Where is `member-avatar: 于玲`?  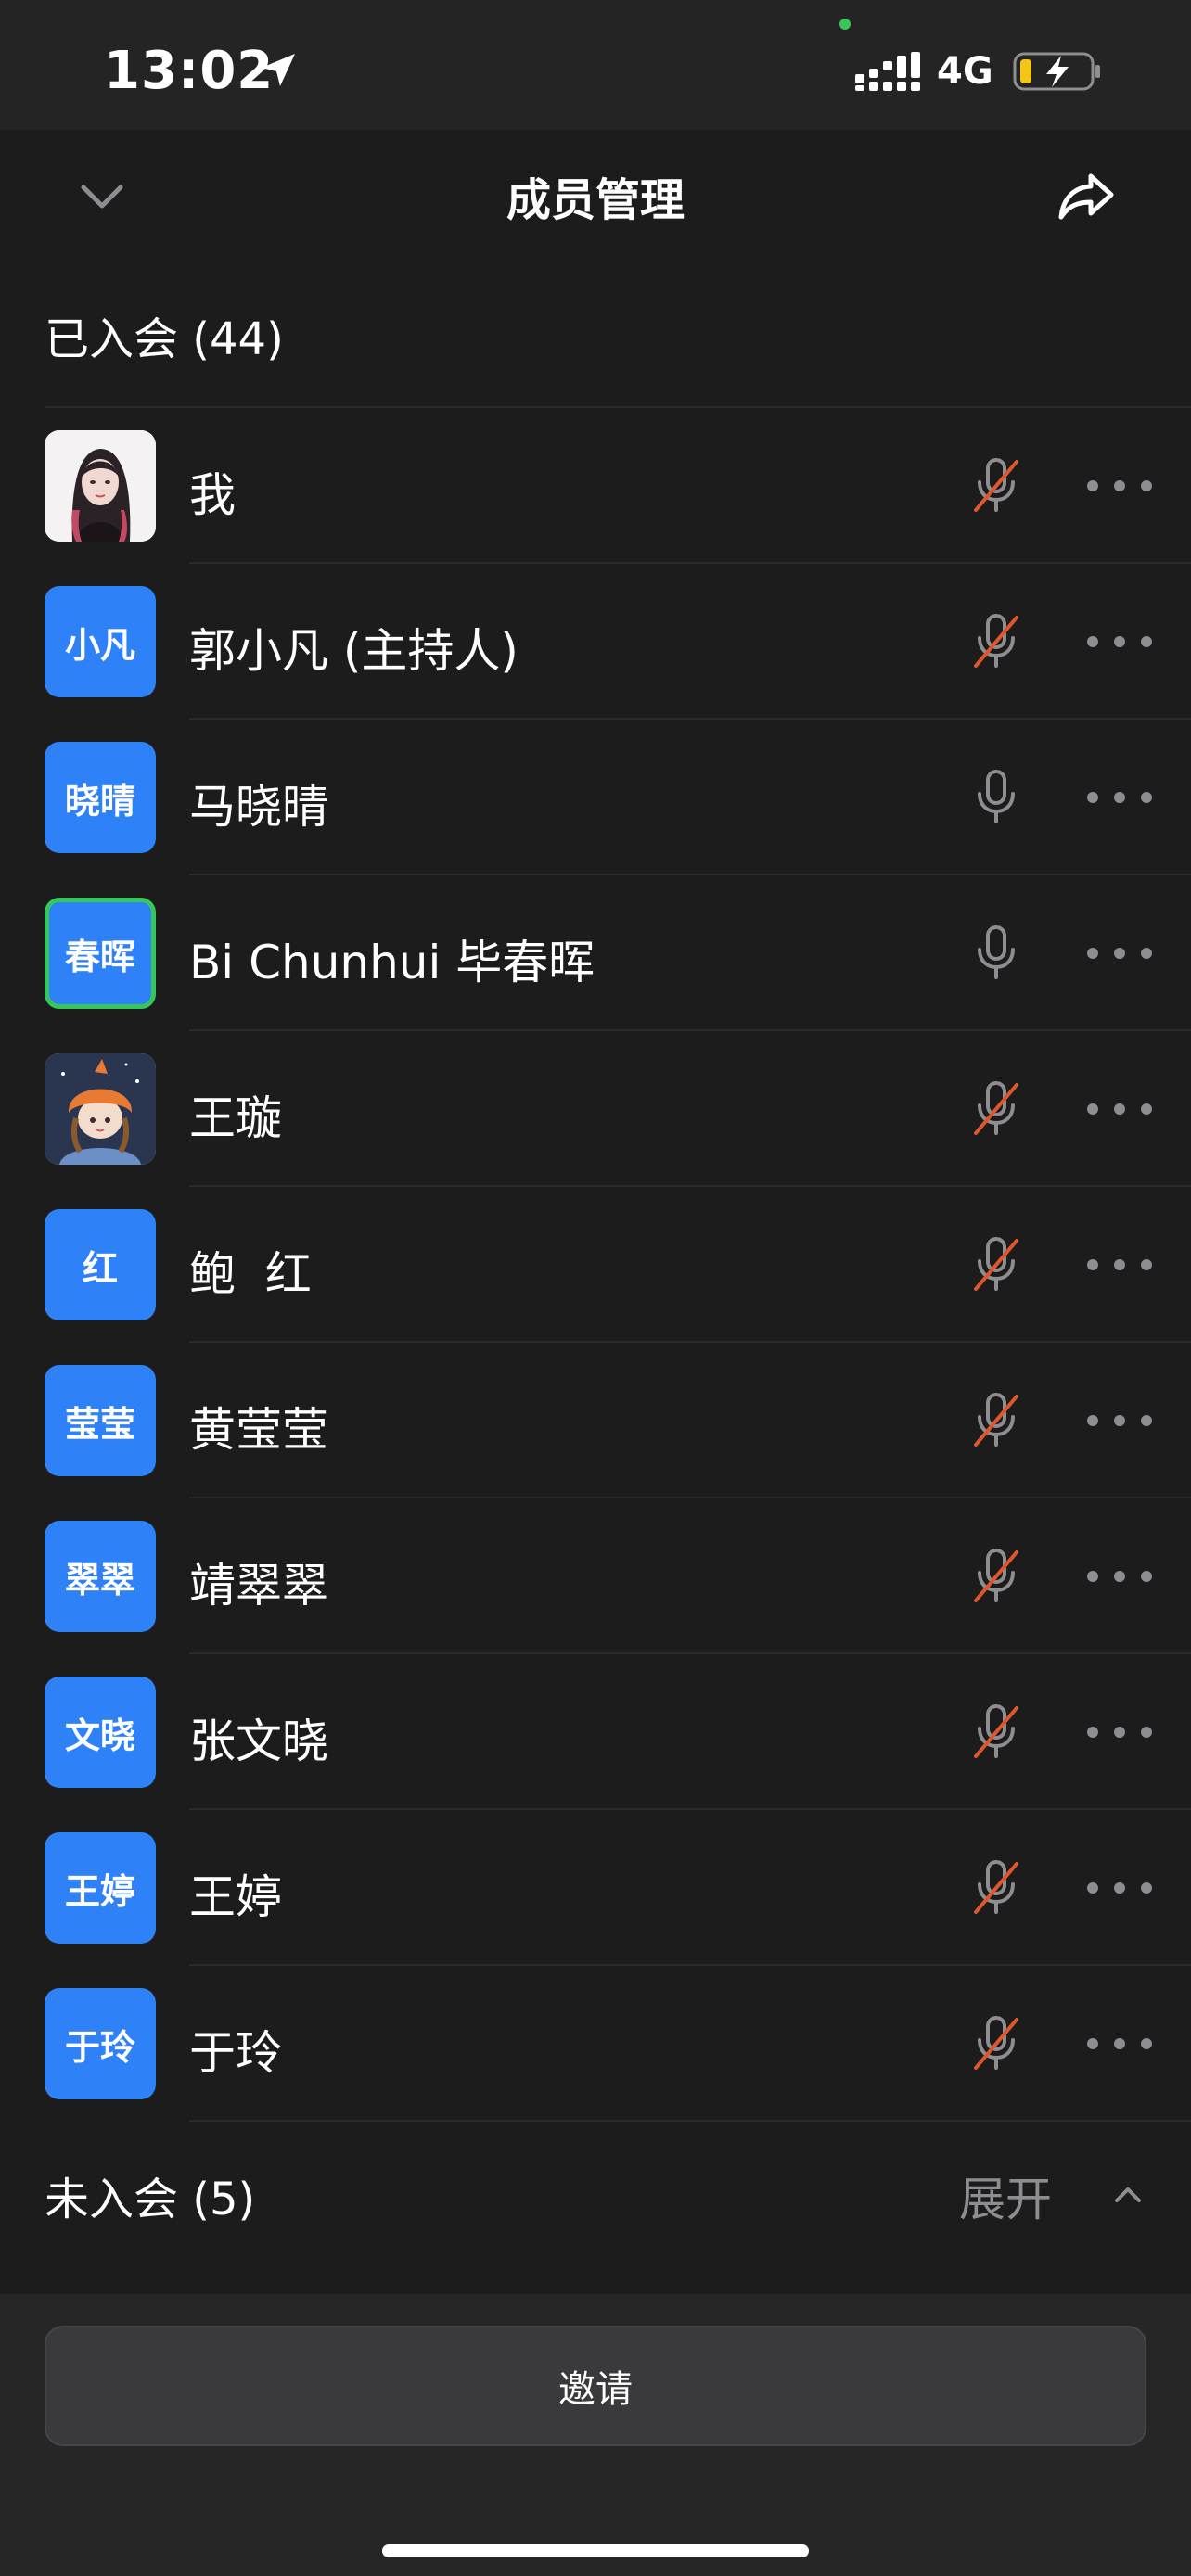
member-avatar: 于玲 is located at coordinates (100, 2044).